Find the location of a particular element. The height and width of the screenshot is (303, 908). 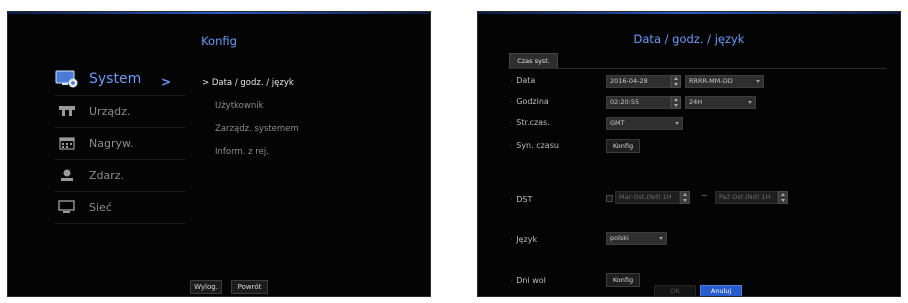

menu-item-label: Nagryw. is located at coordinates (111, 143).